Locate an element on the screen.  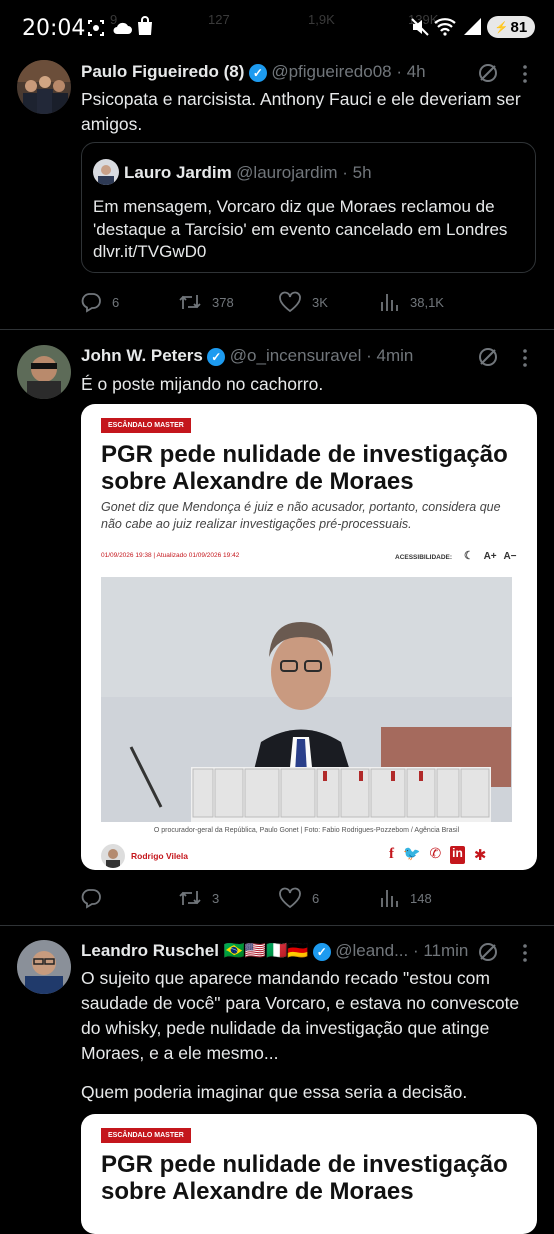
share-icons: f 🐦 ✆ in ✱ is located at coordinates (437, 855).